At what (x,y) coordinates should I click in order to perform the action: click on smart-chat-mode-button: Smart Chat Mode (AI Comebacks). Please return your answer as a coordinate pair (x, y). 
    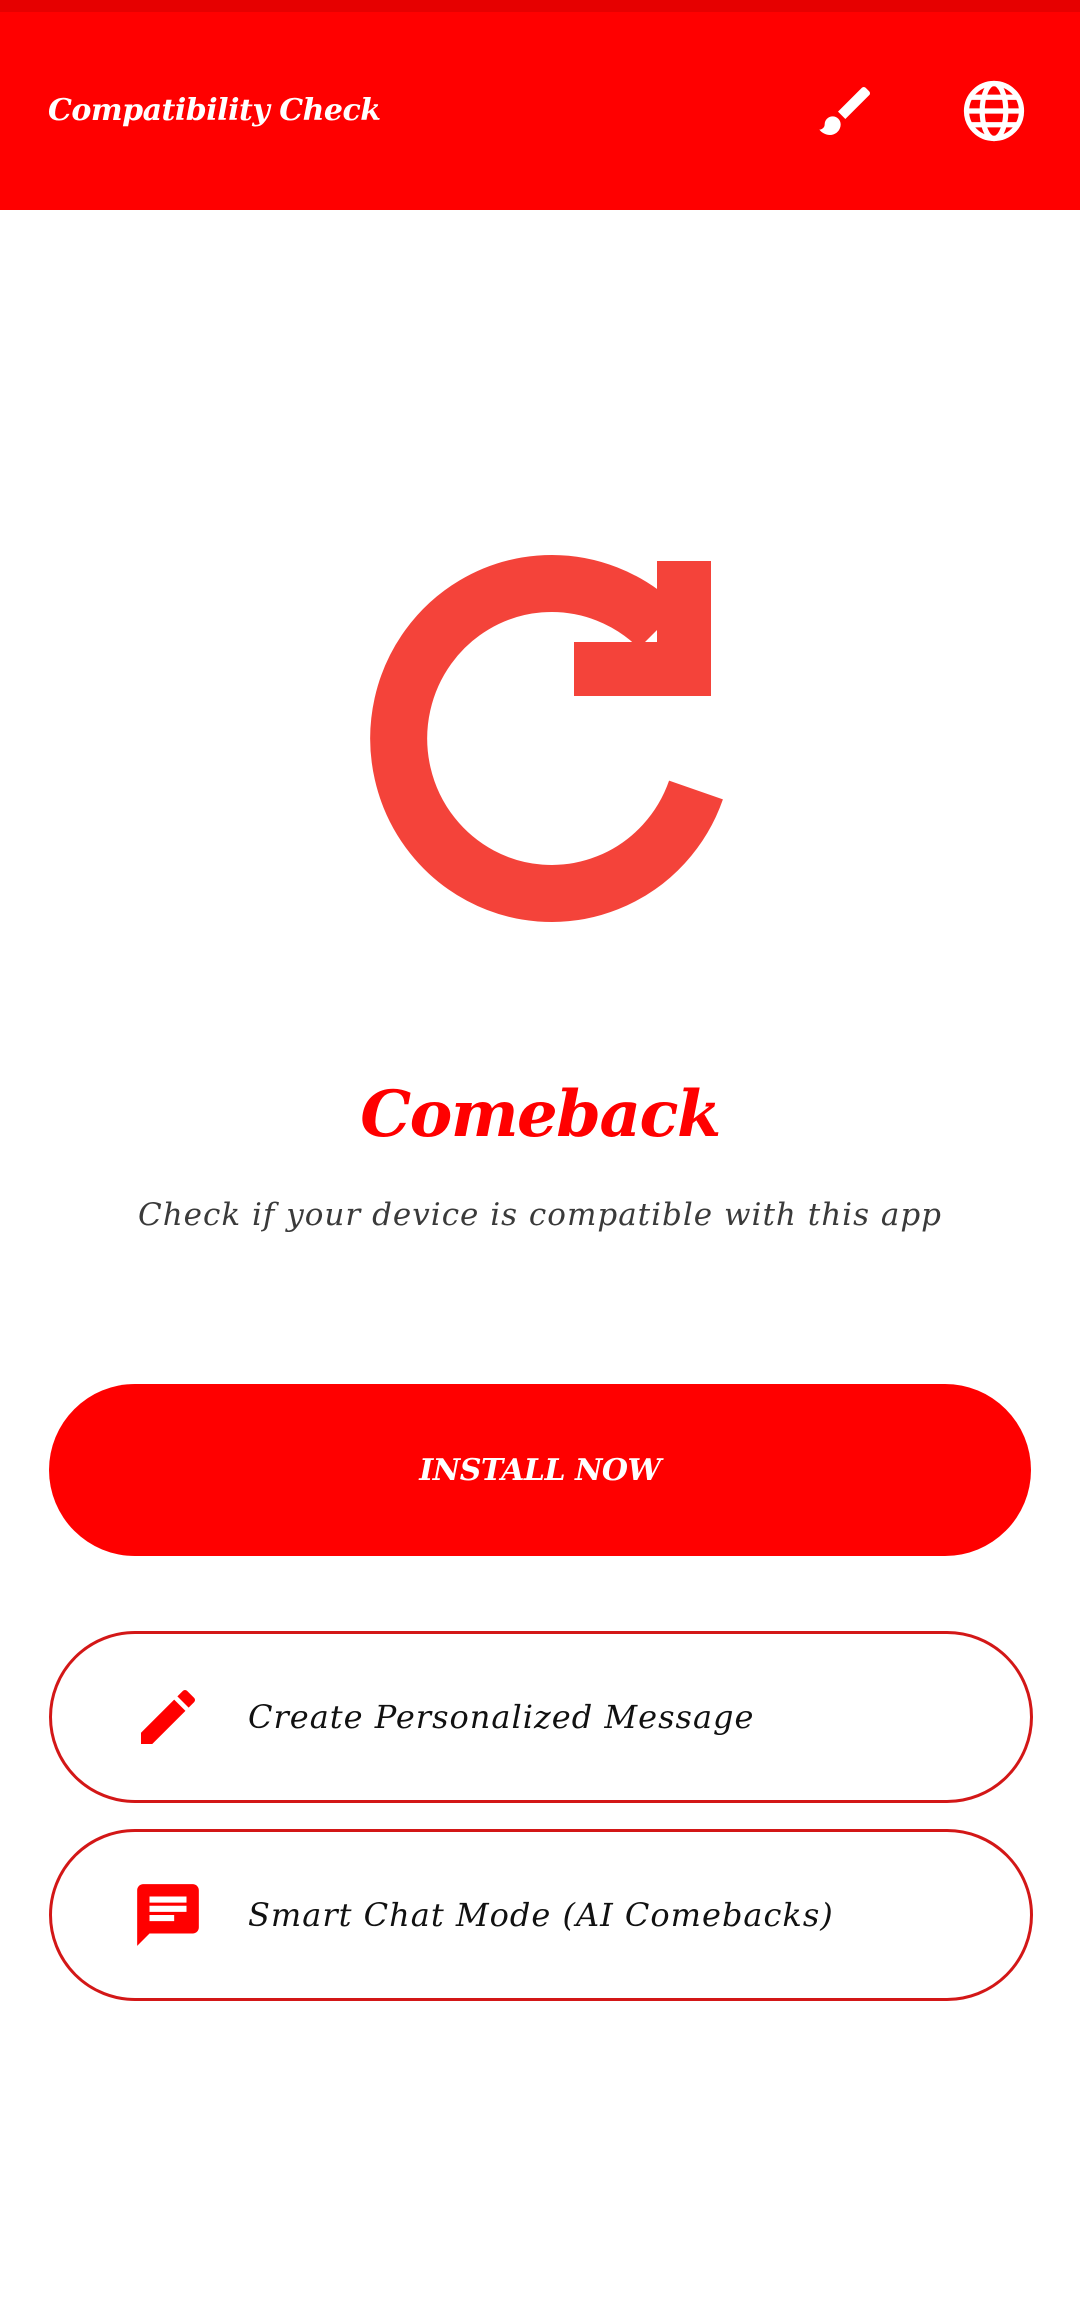
    Looking at the image, I should click on (541, 1915).